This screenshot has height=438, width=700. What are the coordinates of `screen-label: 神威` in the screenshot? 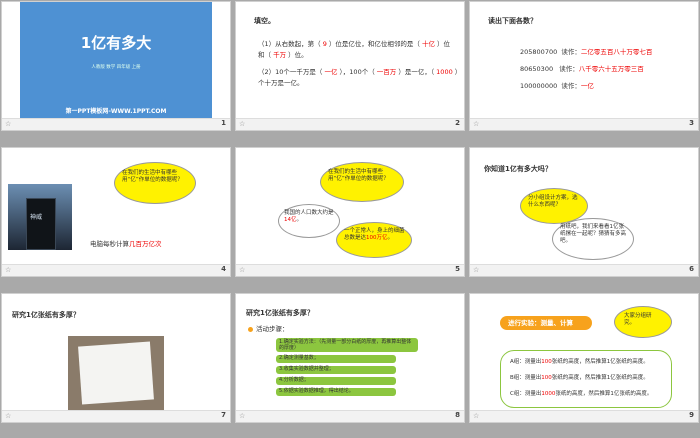 It's located at (36, 217).